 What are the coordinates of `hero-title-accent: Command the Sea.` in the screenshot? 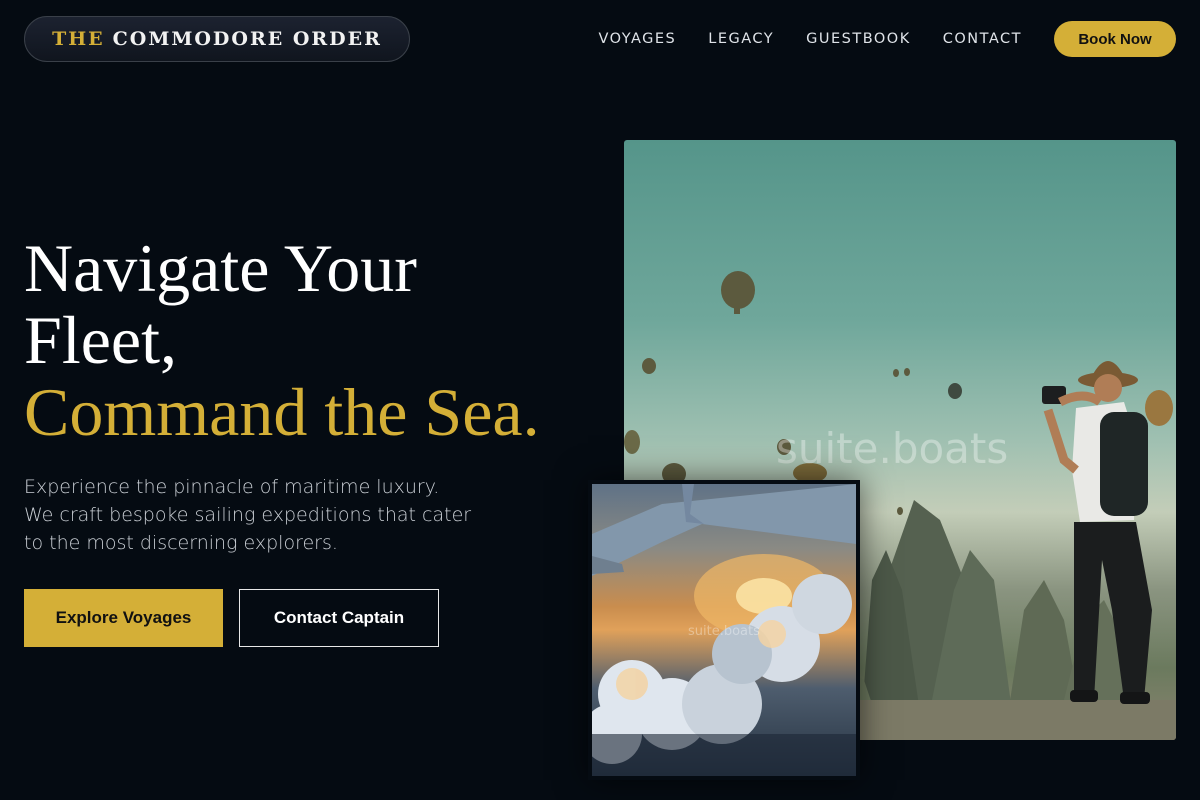 It's located at (282, 412).